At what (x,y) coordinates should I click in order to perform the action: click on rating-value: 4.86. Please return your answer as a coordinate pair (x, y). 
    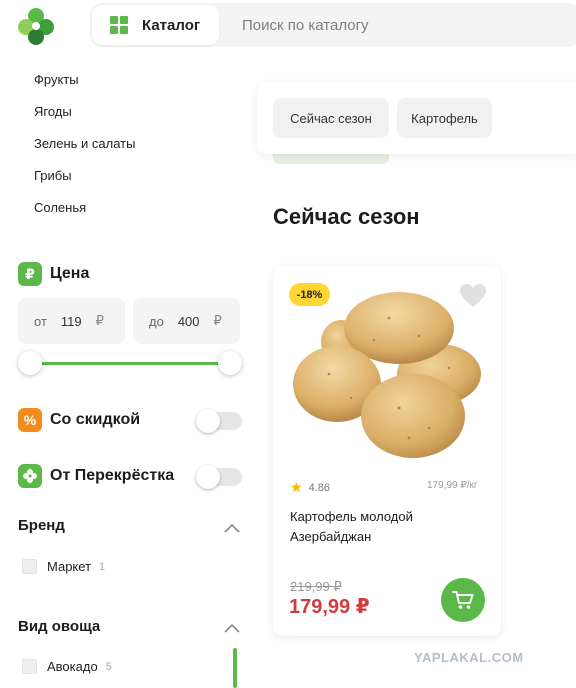
    Looking at the image, I should click on (319, 487).